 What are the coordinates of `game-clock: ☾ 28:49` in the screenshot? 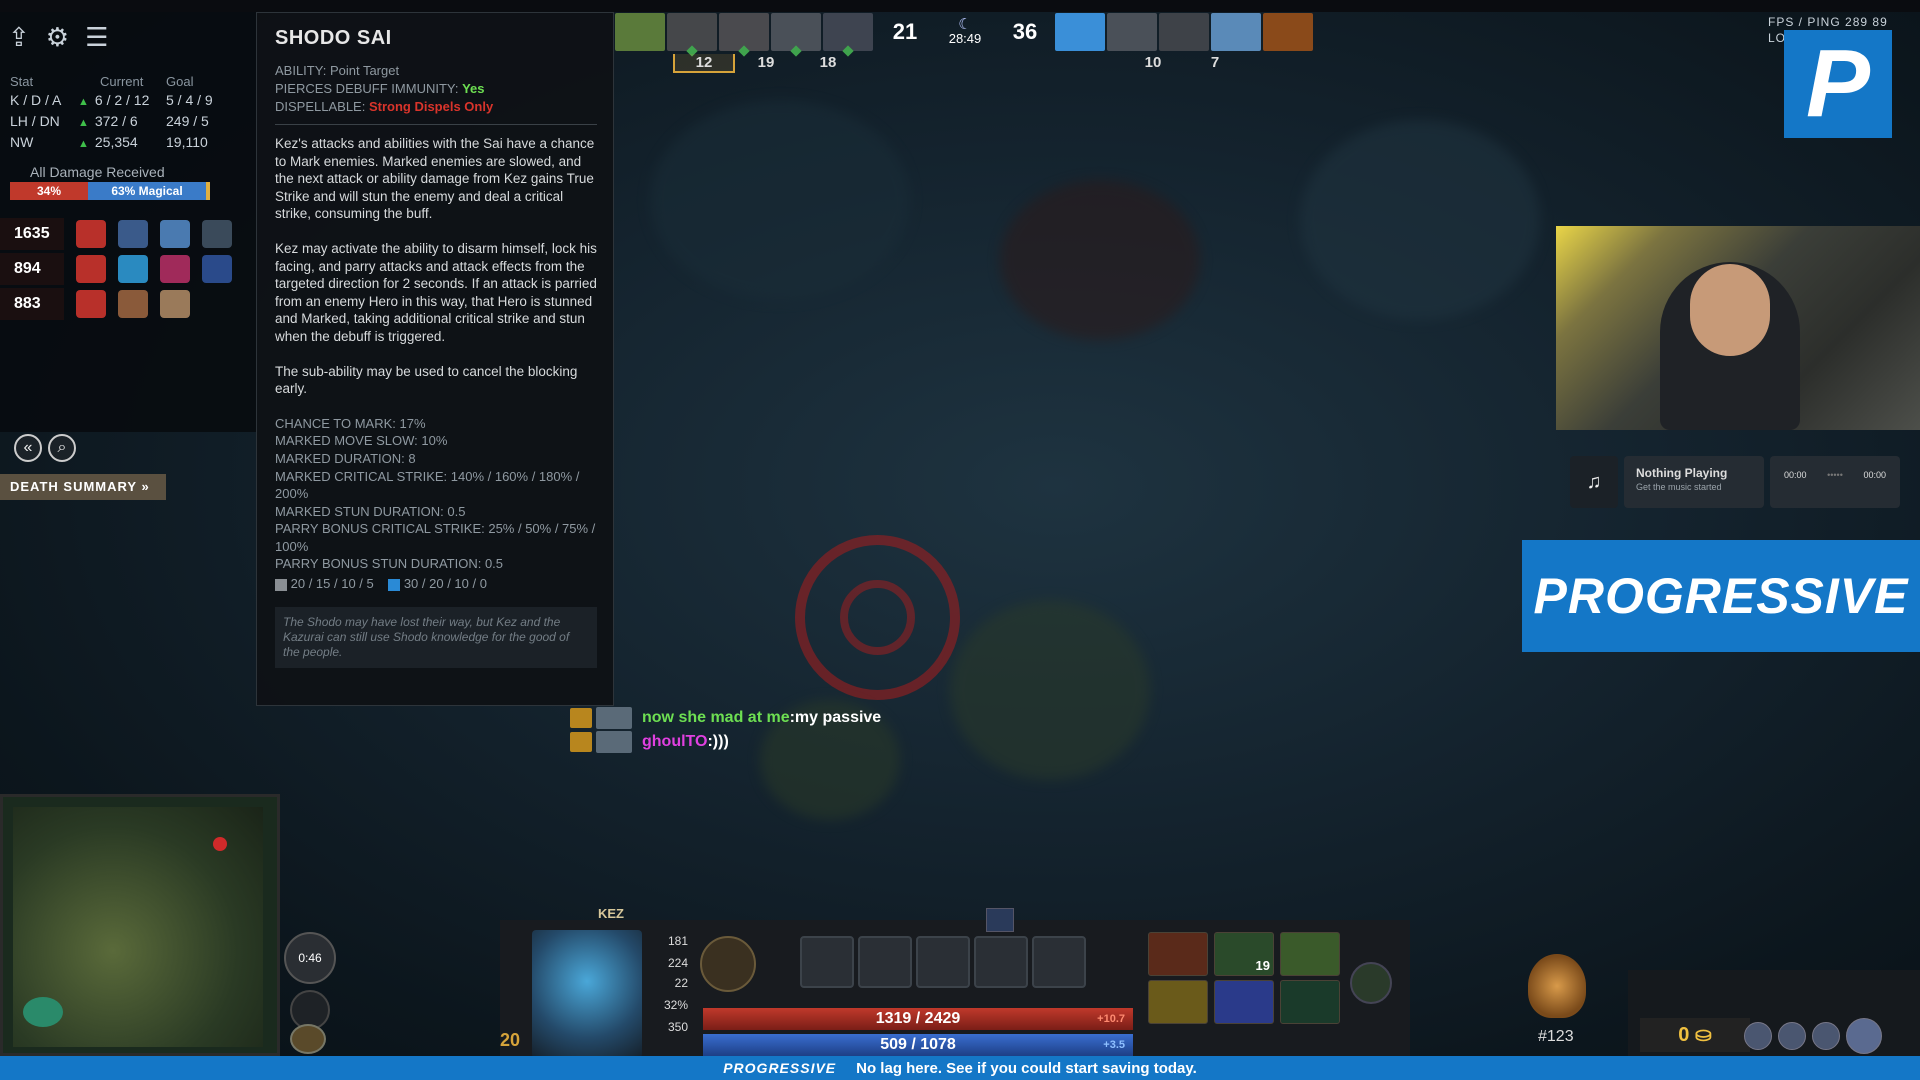 It's located at (965, 31).